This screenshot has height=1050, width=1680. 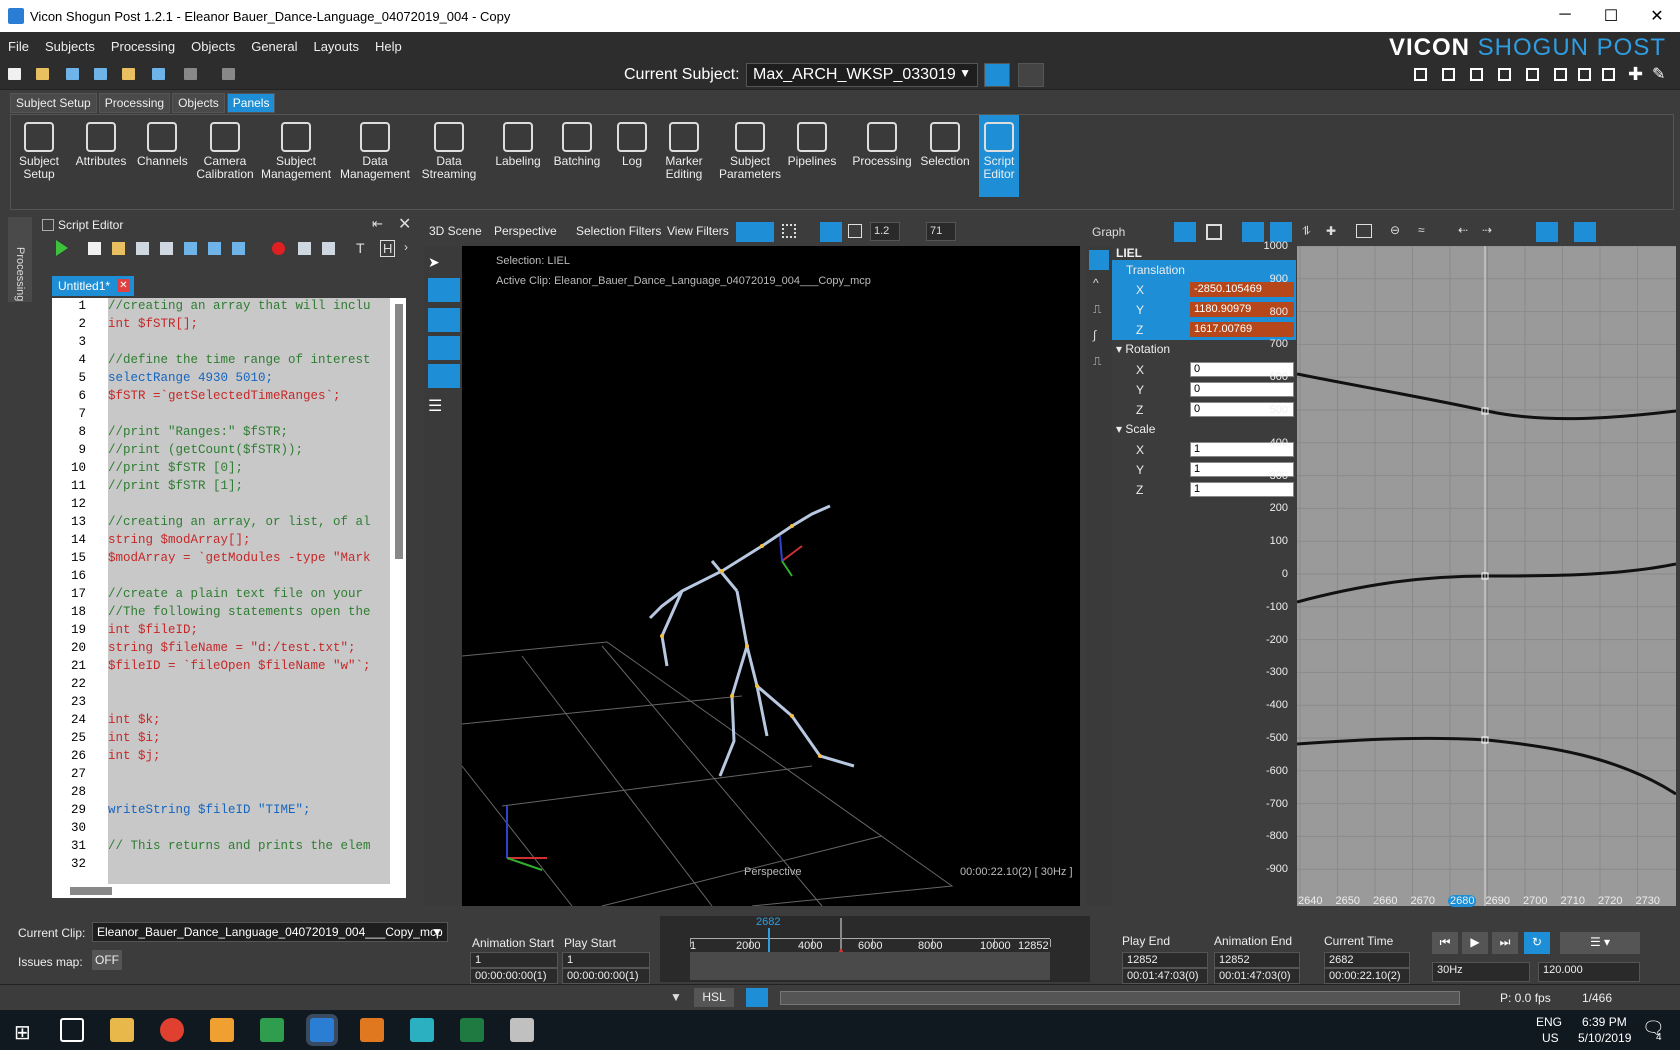 What do you see at coordinates (372, 1030) in the screenshot?
I see `sublime-icon` at bounding box center [372, 1030].